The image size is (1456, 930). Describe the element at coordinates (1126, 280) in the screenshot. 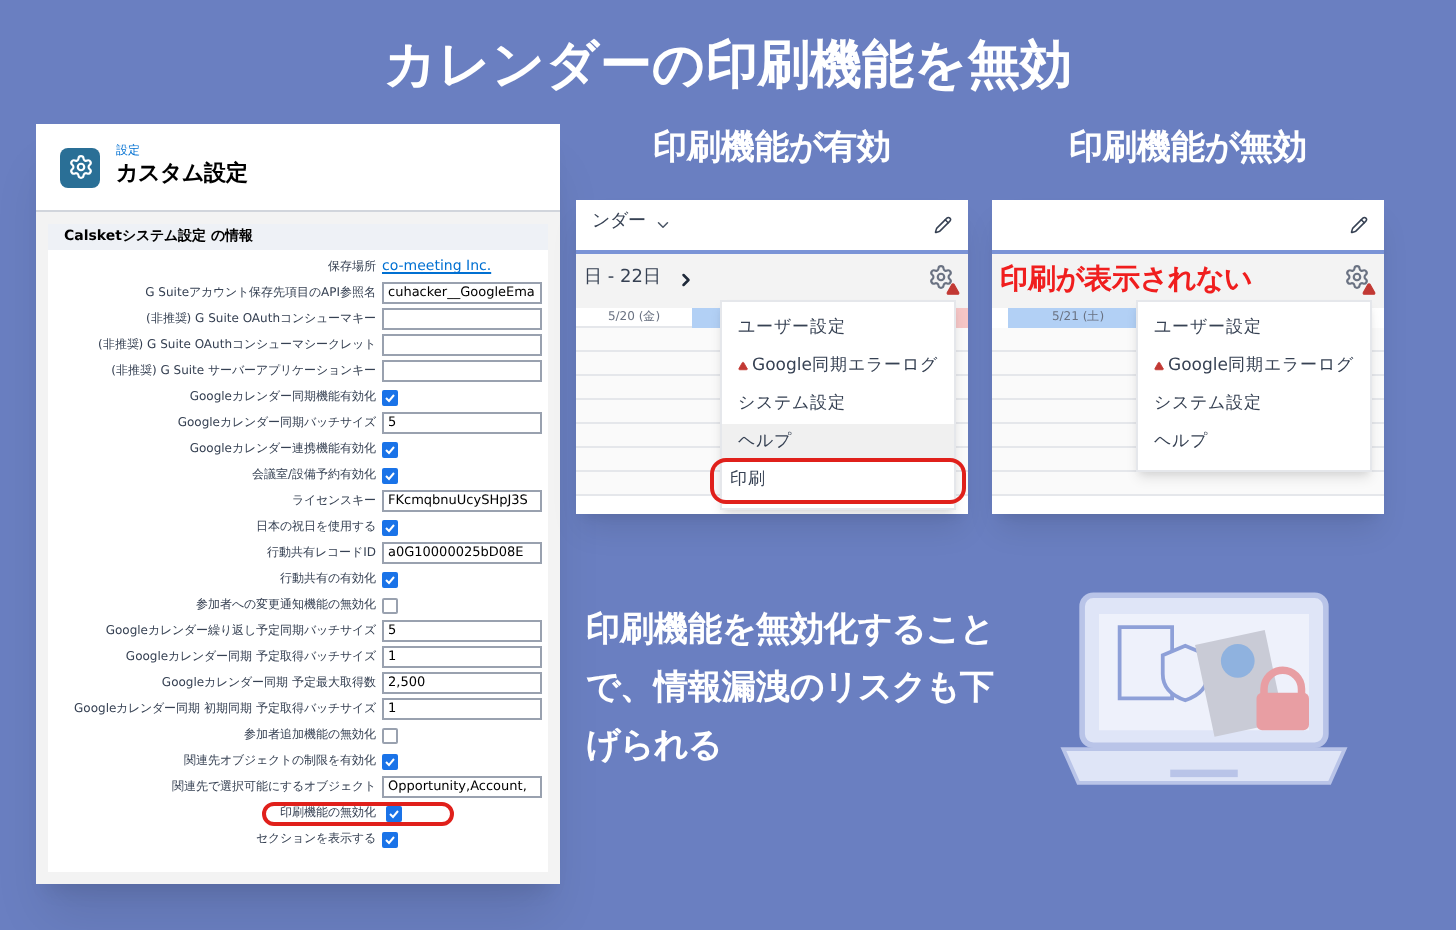

I see `annotation: 印刷が表示されない` at that location.